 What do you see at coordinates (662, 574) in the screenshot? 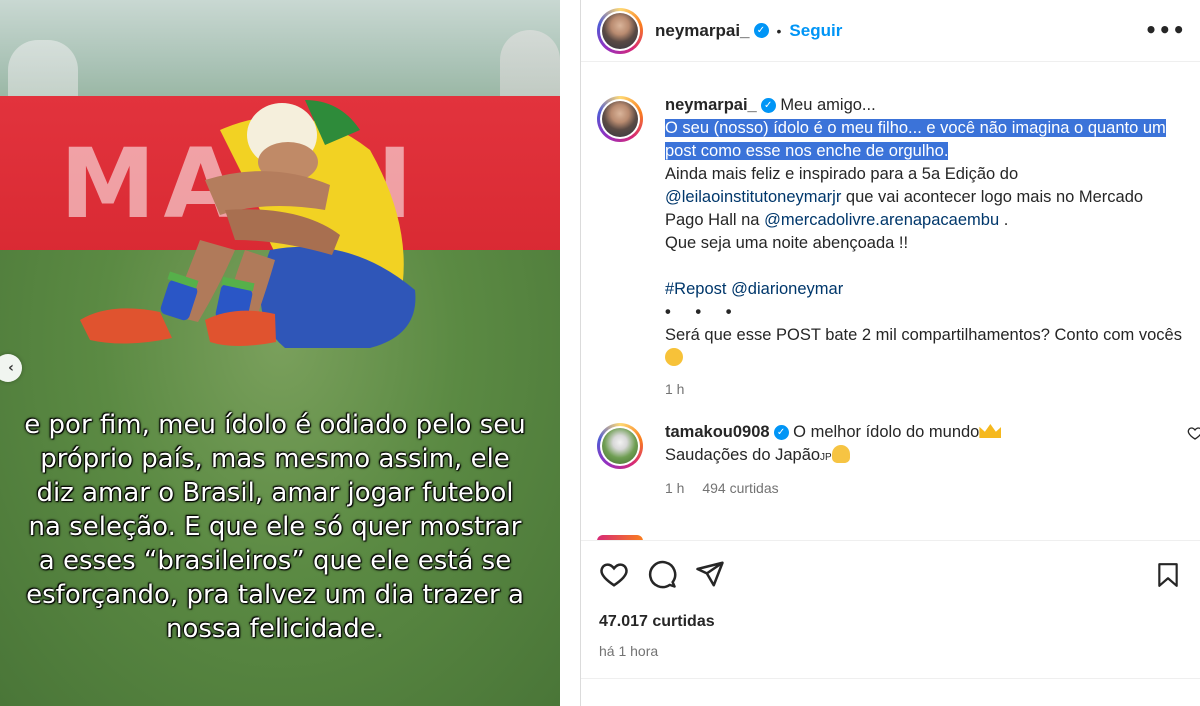
I see `comment-bubble-icon` at bounding box center [662, 574].